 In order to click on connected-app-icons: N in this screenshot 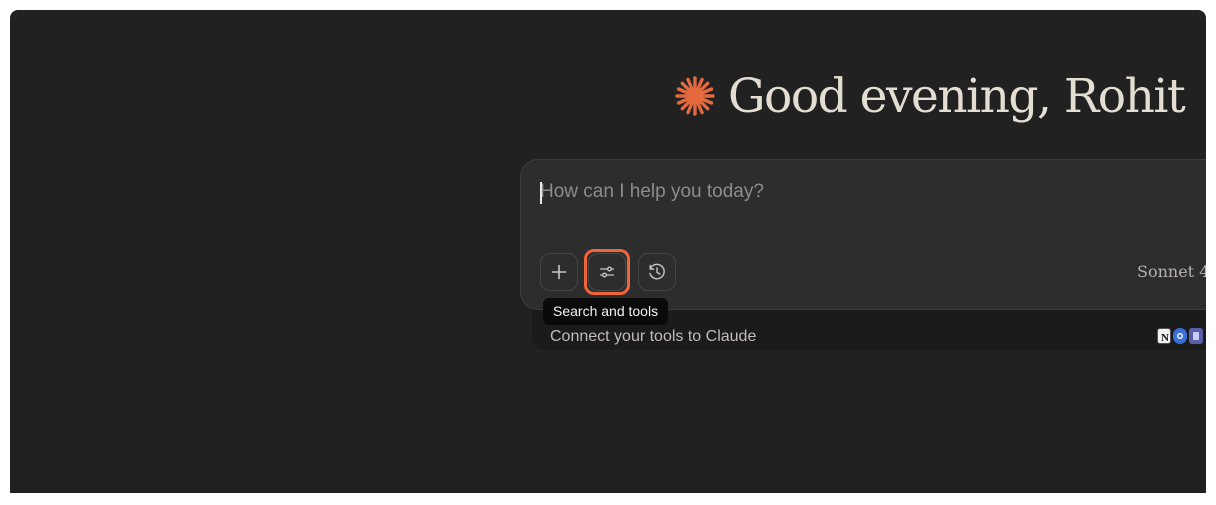, I will do `click(1180, 336)`.